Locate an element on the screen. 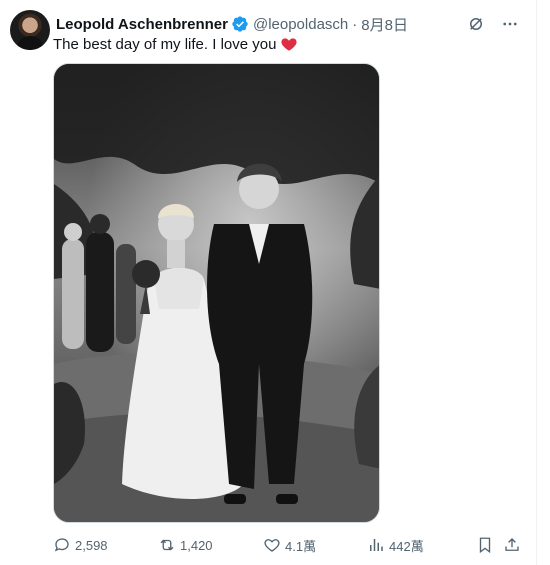  views-button: 442萬 is located at coordinates (395, 545).